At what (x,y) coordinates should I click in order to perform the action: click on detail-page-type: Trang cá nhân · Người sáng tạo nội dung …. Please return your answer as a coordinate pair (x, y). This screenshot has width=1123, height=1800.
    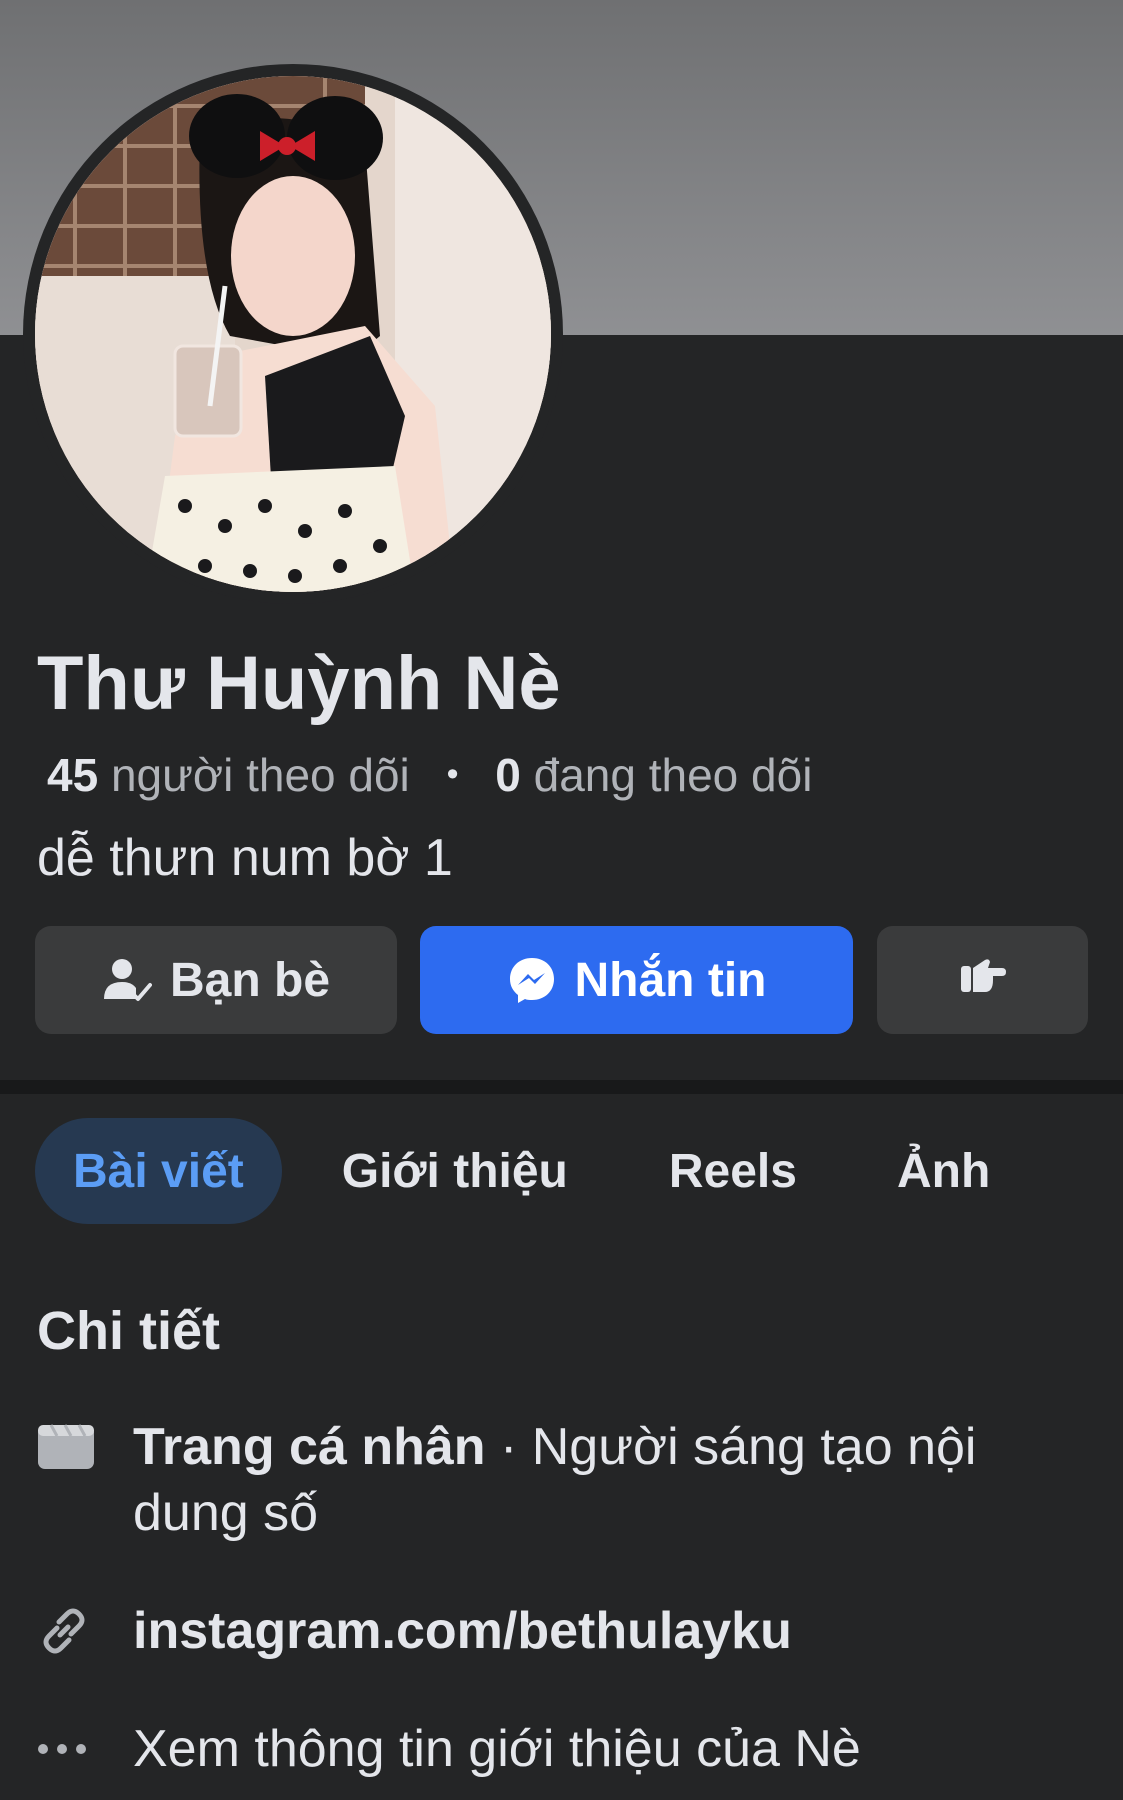
    Looking at the image, I should click on (567, 1480).